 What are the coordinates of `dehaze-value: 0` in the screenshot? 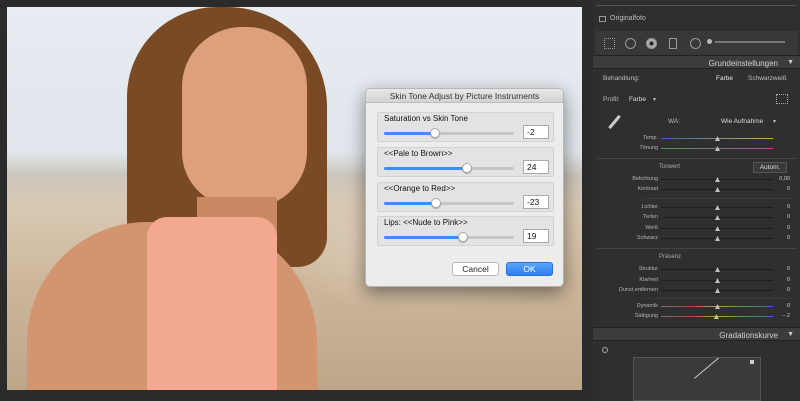 It's located at (788, 290).